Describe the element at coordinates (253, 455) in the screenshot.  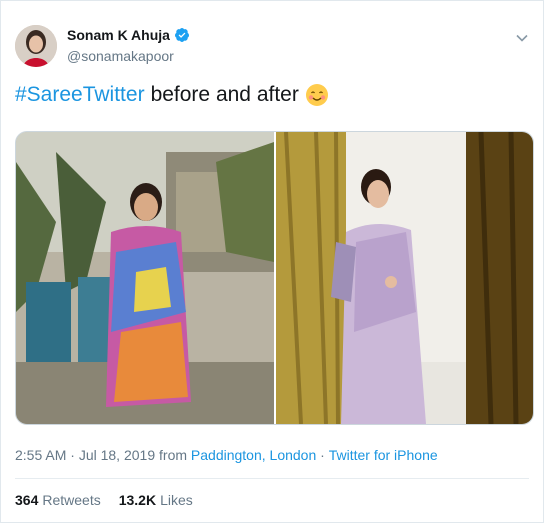
I see `location-link: Paddington, London` at that location.